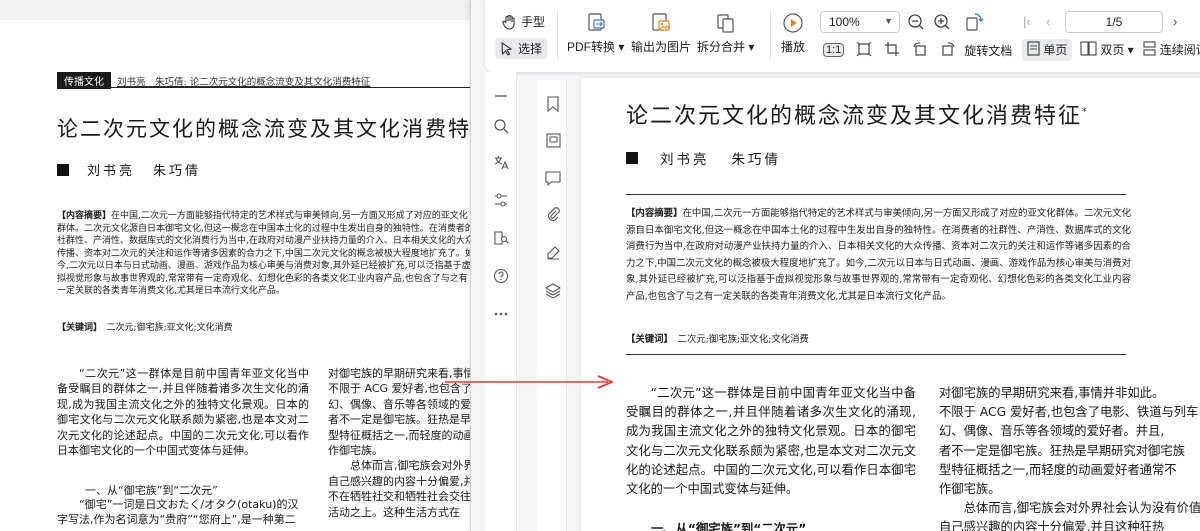  I want to click on double-page-icon, so click(1088, 50).